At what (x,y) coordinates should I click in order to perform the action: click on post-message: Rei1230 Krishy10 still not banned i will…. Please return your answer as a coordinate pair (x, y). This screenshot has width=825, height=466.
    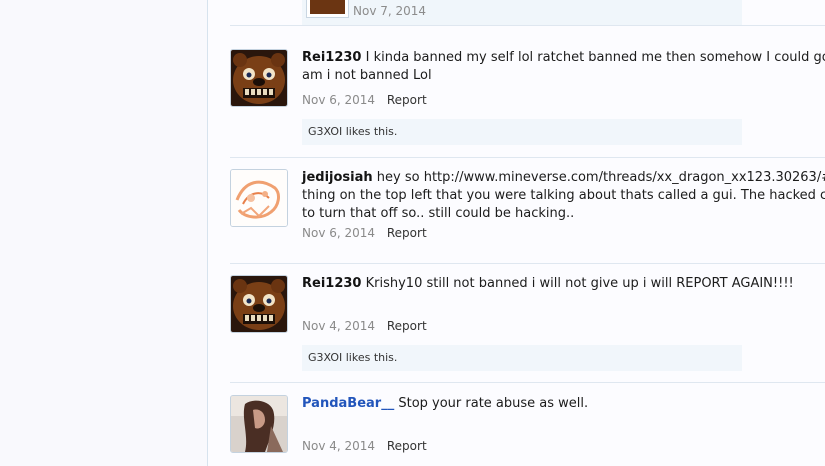
    Looking at the image, I should click on (563, 284).